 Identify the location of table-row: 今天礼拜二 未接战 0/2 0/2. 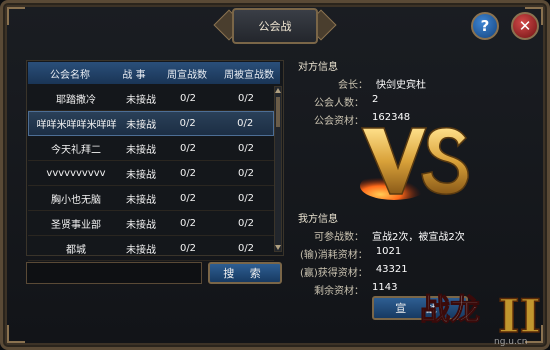
(151, 148).